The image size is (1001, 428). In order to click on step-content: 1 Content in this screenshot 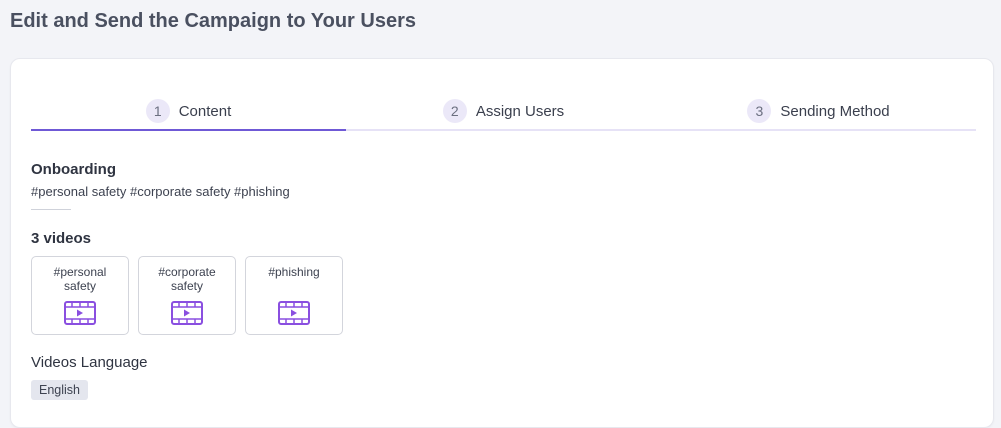, I will do `click(188, 112)`.